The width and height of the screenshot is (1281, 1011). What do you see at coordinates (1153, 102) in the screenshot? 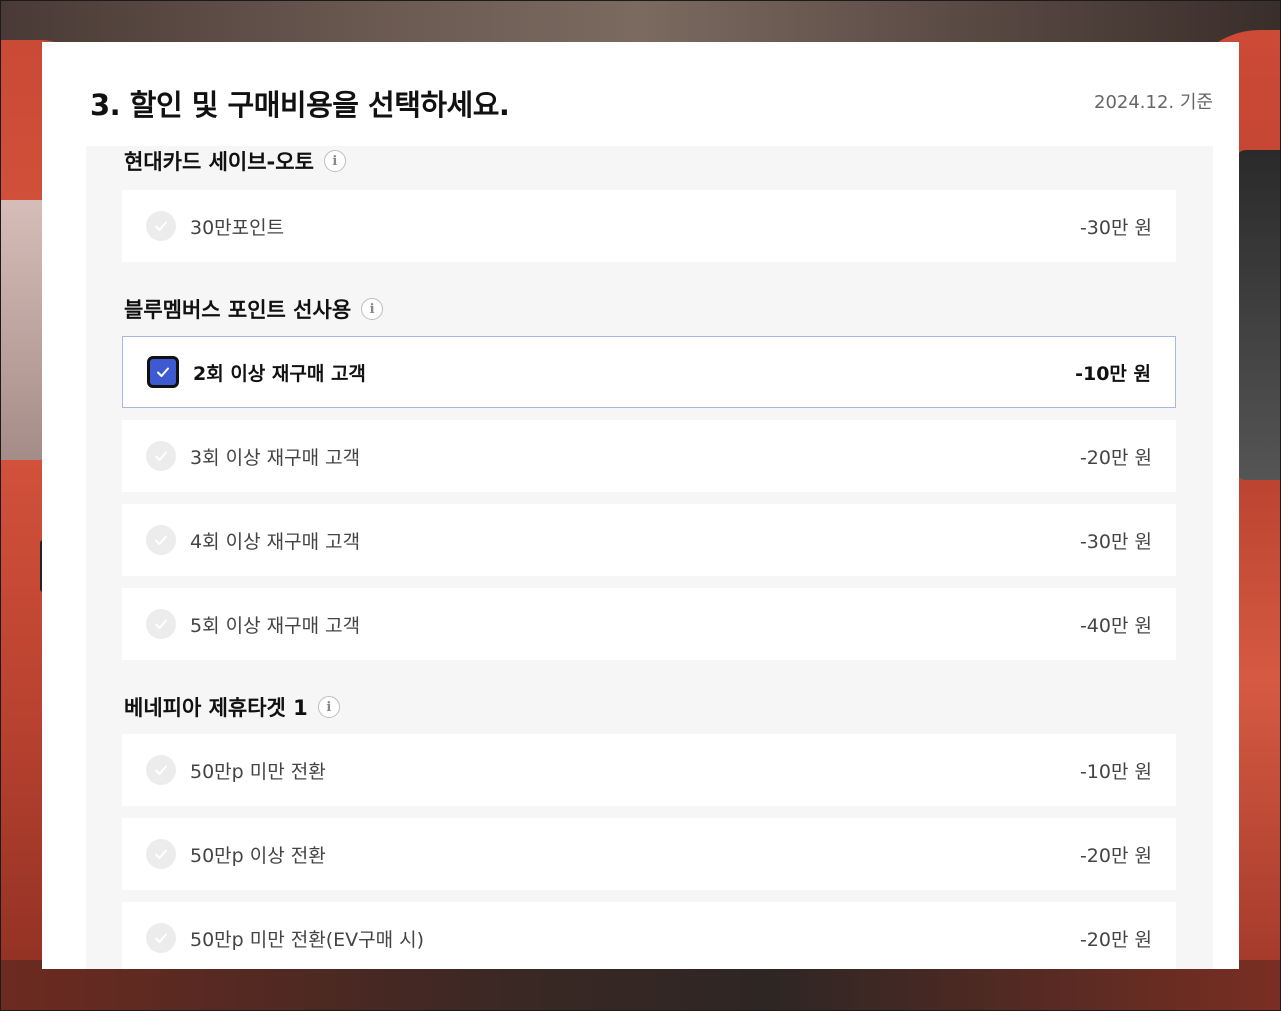
I see `reference-date: 2024.12. 기준` at bounding box center [1153, 102].